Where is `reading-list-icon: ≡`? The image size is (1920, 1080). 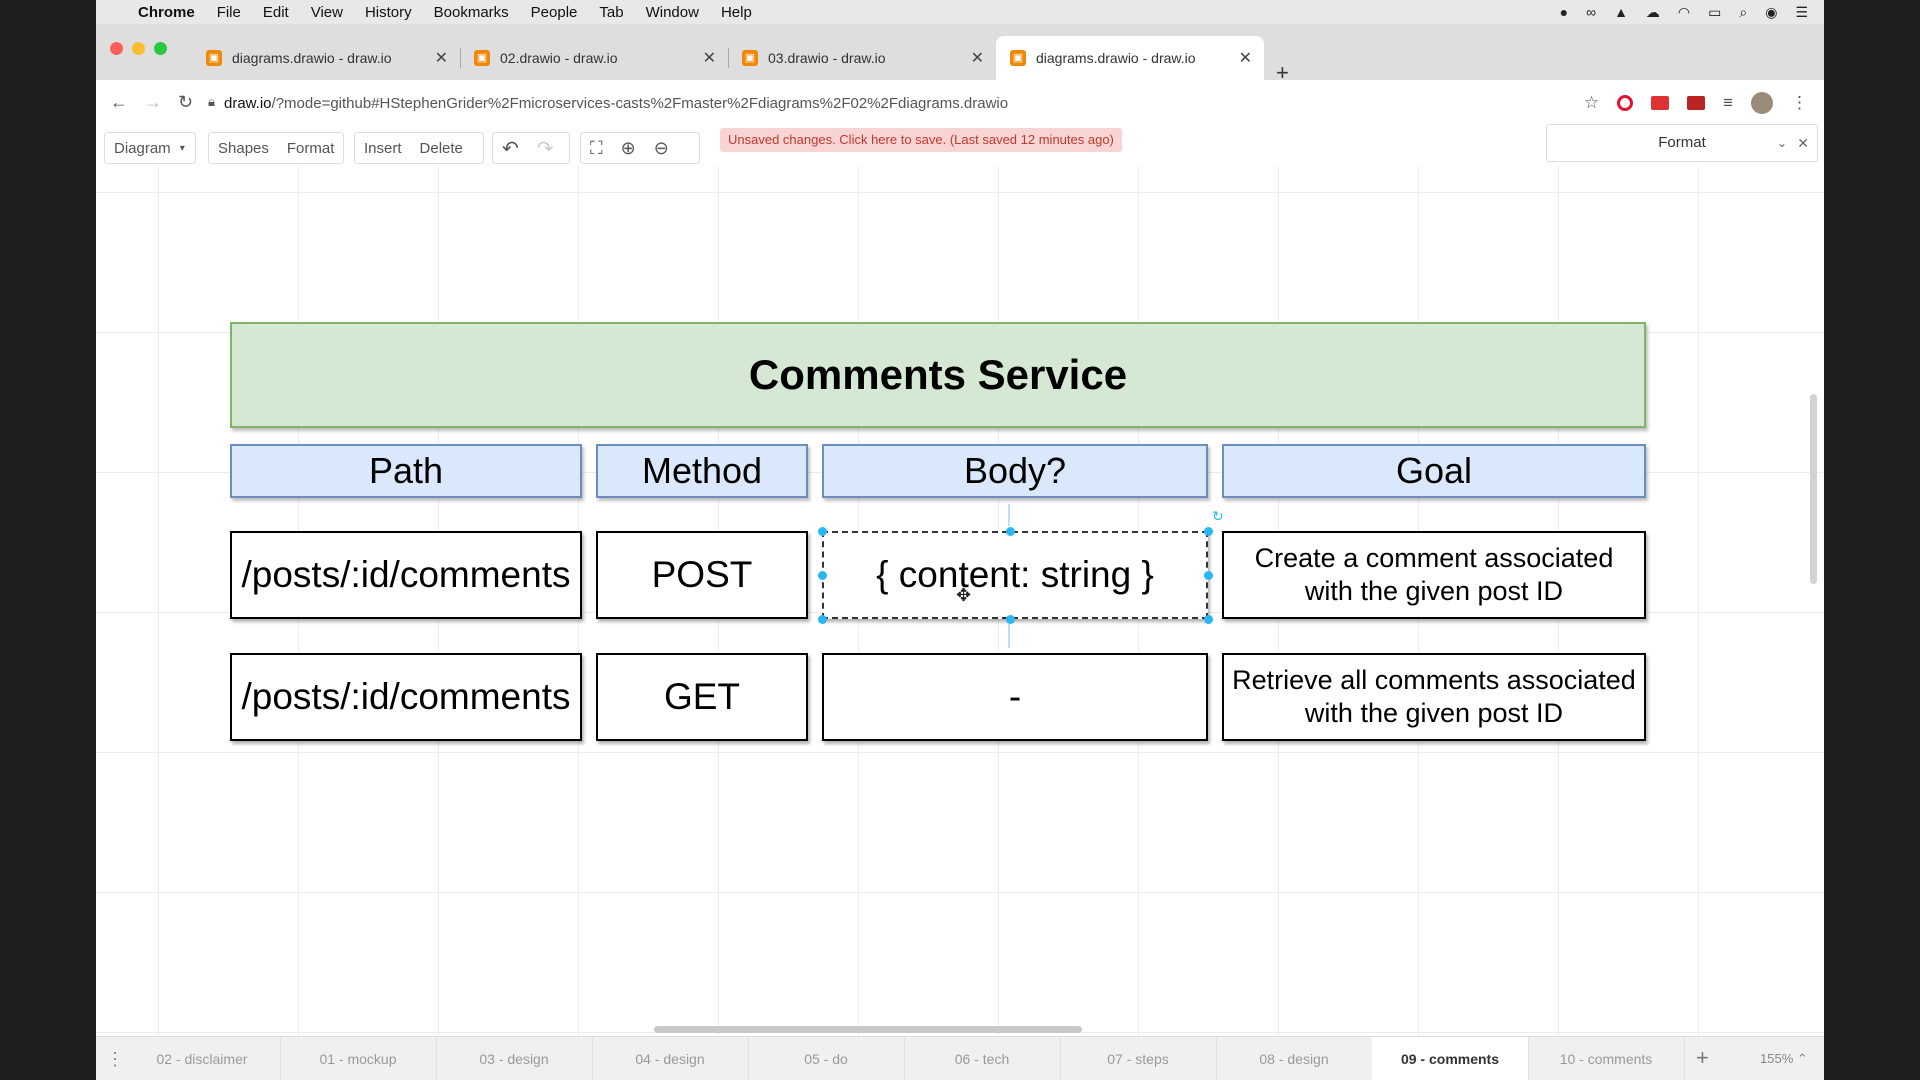
reading-list-icon: ≡ is located at coordinates (1728, 103).